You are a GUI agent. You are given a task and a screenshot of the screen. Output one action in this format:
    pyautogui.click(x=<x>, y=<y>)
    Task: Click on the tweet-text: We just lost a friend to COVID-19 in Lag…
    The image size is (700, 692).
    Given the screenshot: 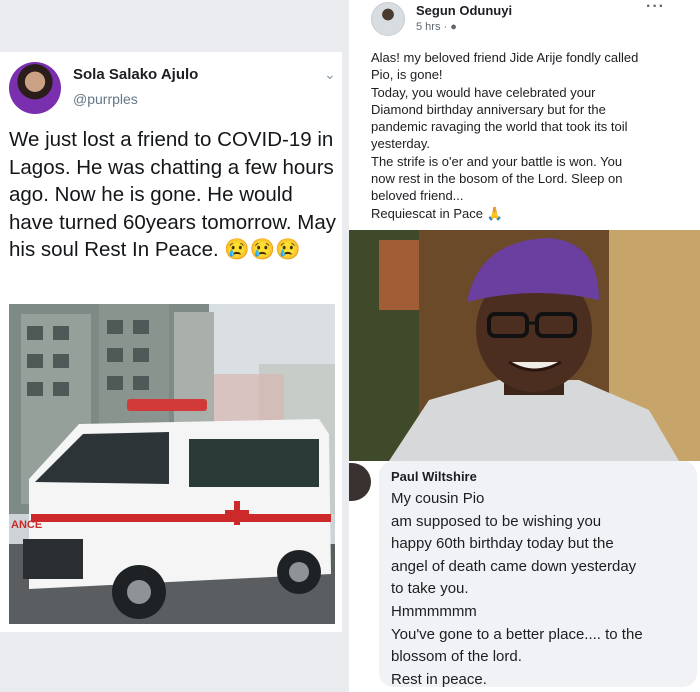 What is the action you would take?
    pyautogui.click(x=173, y=194)
    